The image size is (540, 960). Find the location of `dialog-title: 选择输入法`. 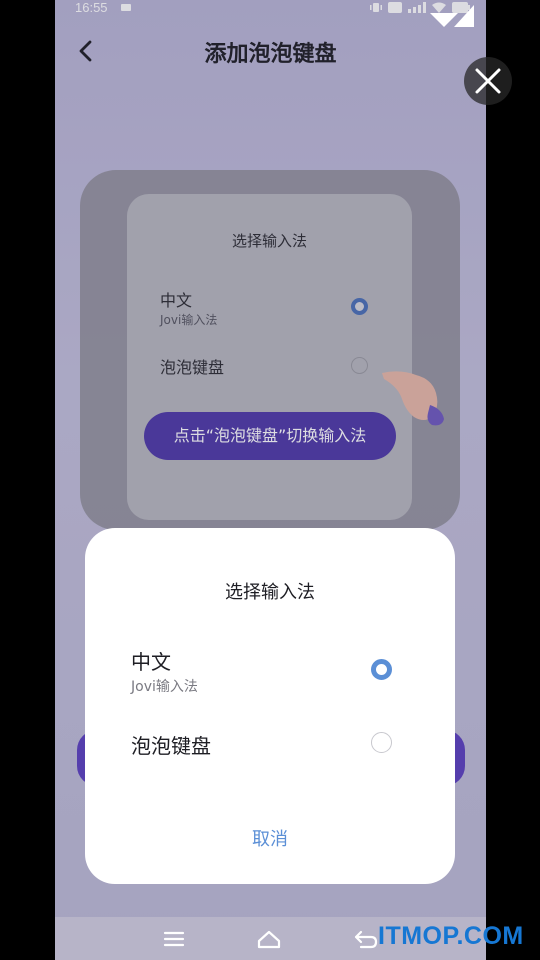

dialog-title: 选择输入法 is located at coordinates (270, 592).